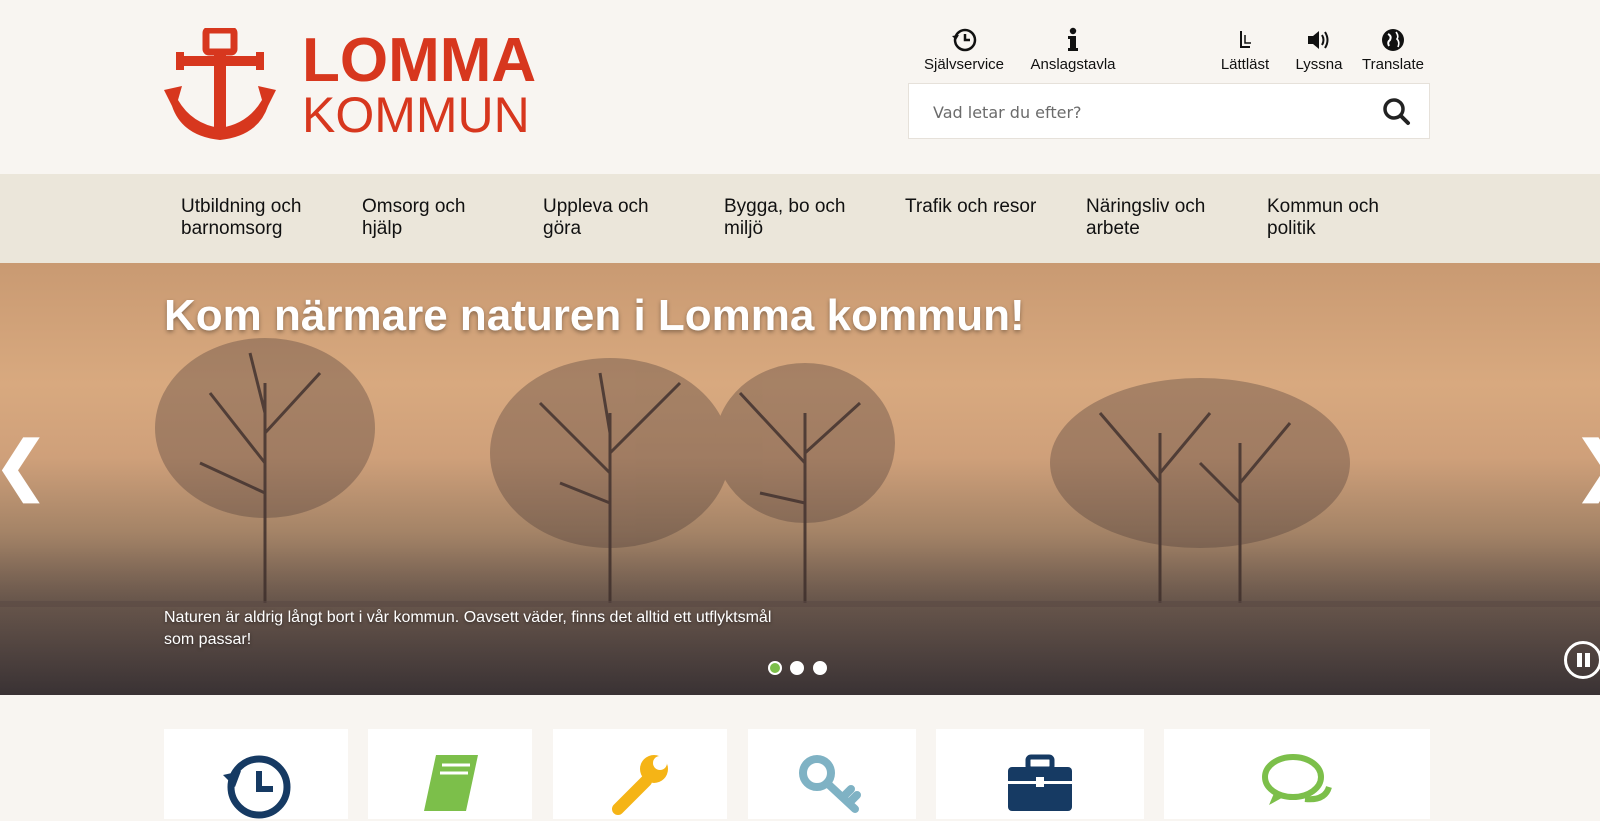  I want to click on key-icon, so click(830, 784).